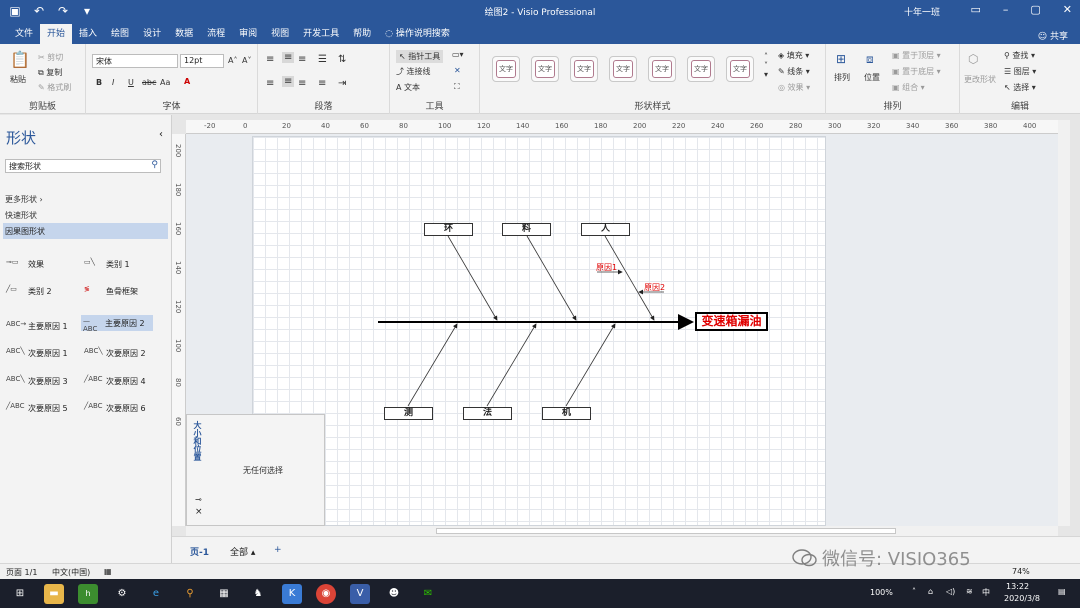  I want to click on add-page-button: +, so click(278, 550).